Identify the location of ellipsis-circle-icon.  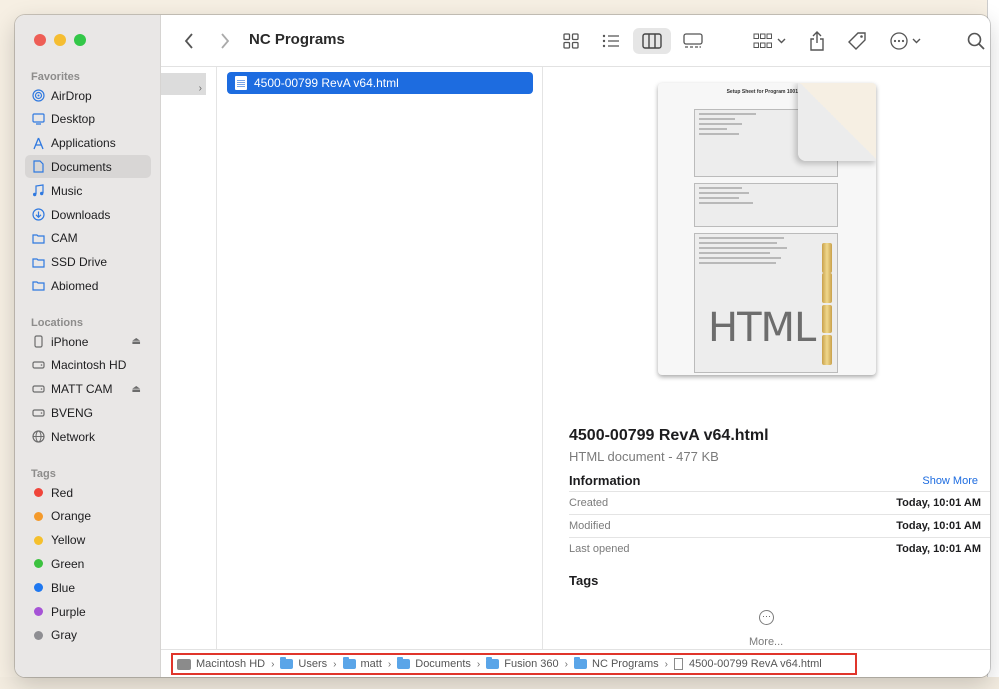
(898, 41).